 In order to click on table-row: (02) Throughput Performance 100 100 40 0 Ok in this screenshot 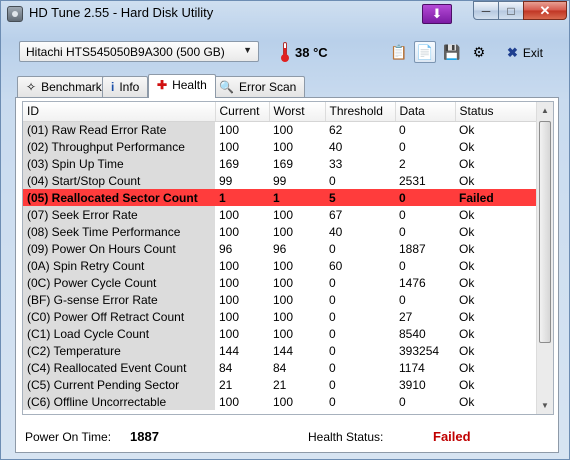, I will do `click(280, 146)`.